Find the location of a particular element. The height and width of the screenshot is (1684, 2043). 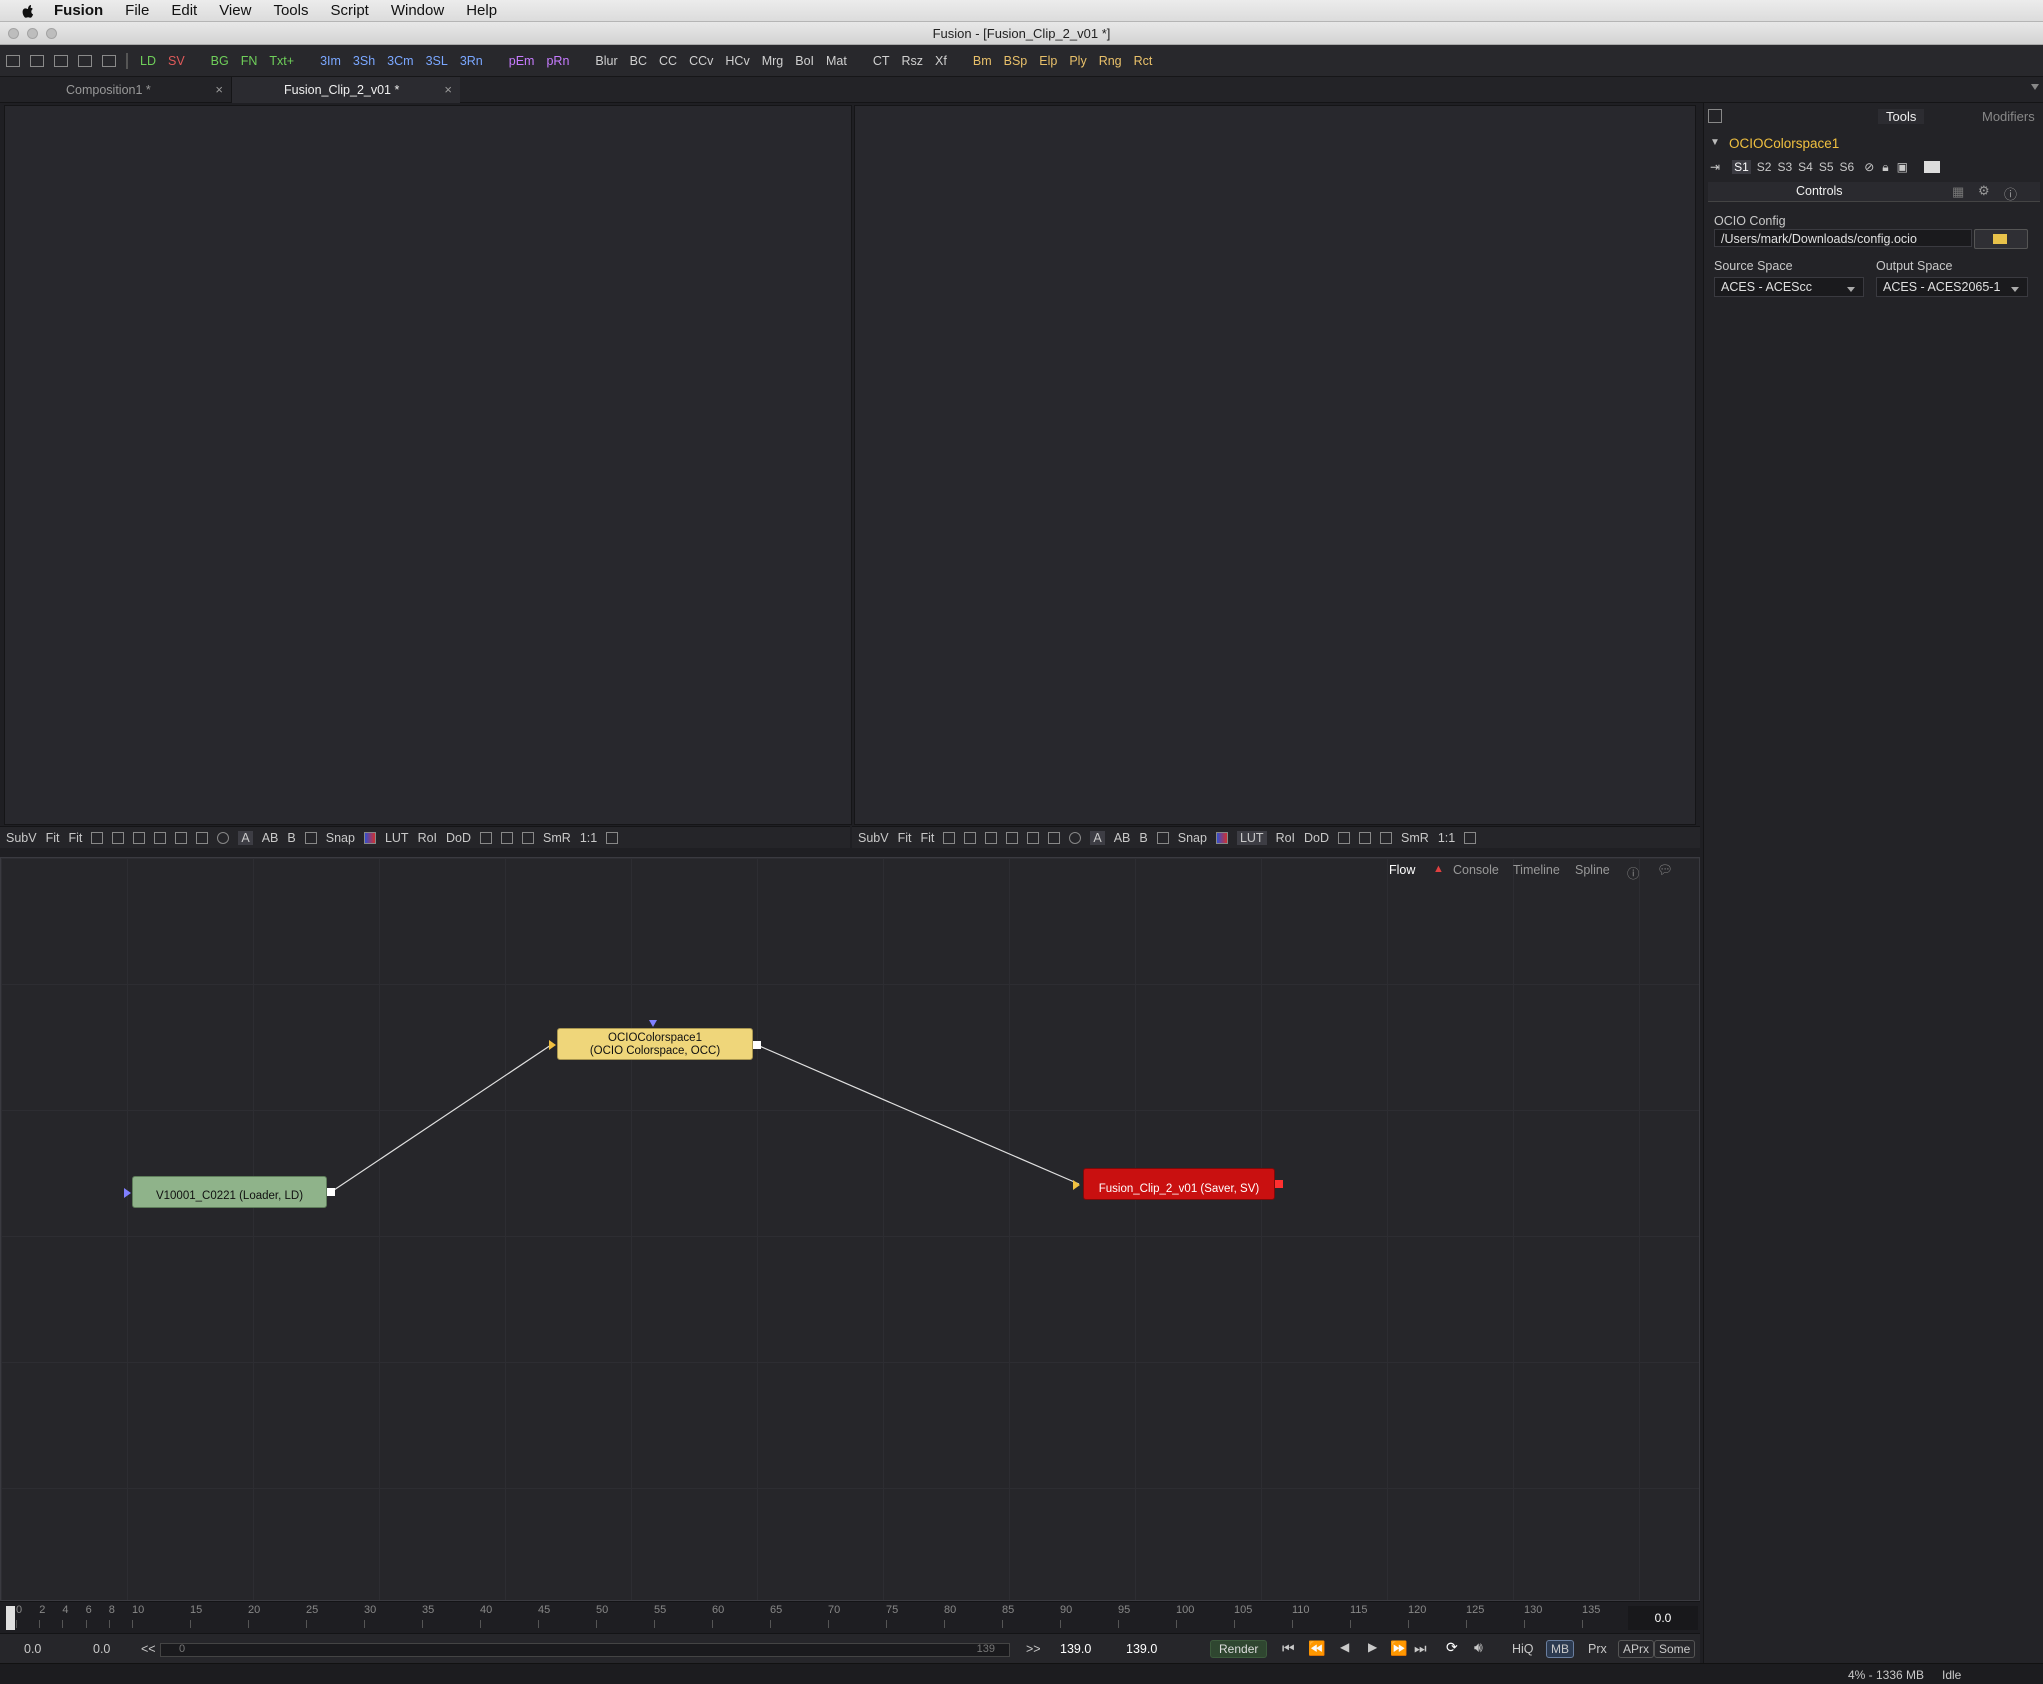

loop-icon: ⟳ is located at coordinates (1452, 1647).